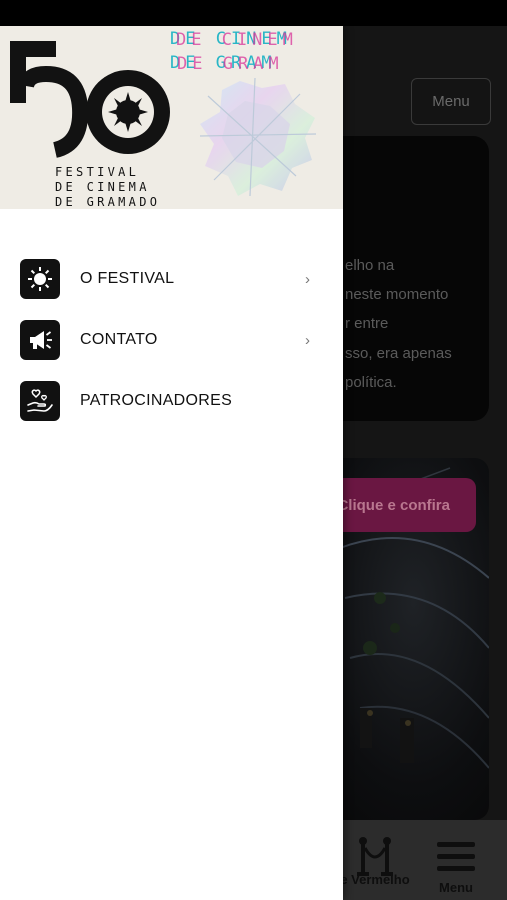  Describe the element at coordinates (171, 340) in the screenshot. I see `menu-item-contato: CONTATO ›` at that location.